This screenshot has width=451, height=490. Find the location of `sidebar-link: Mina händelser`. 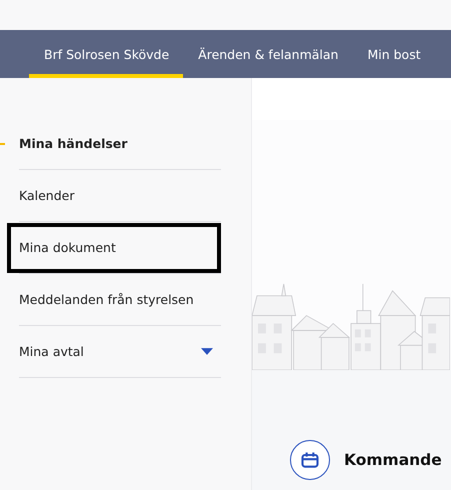

sidebar-link: Mina händelser is located at coordinates (120, 143).